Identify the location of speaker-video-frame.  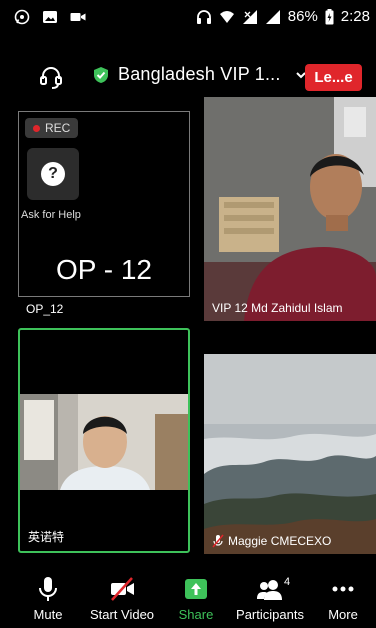
(104, 442).